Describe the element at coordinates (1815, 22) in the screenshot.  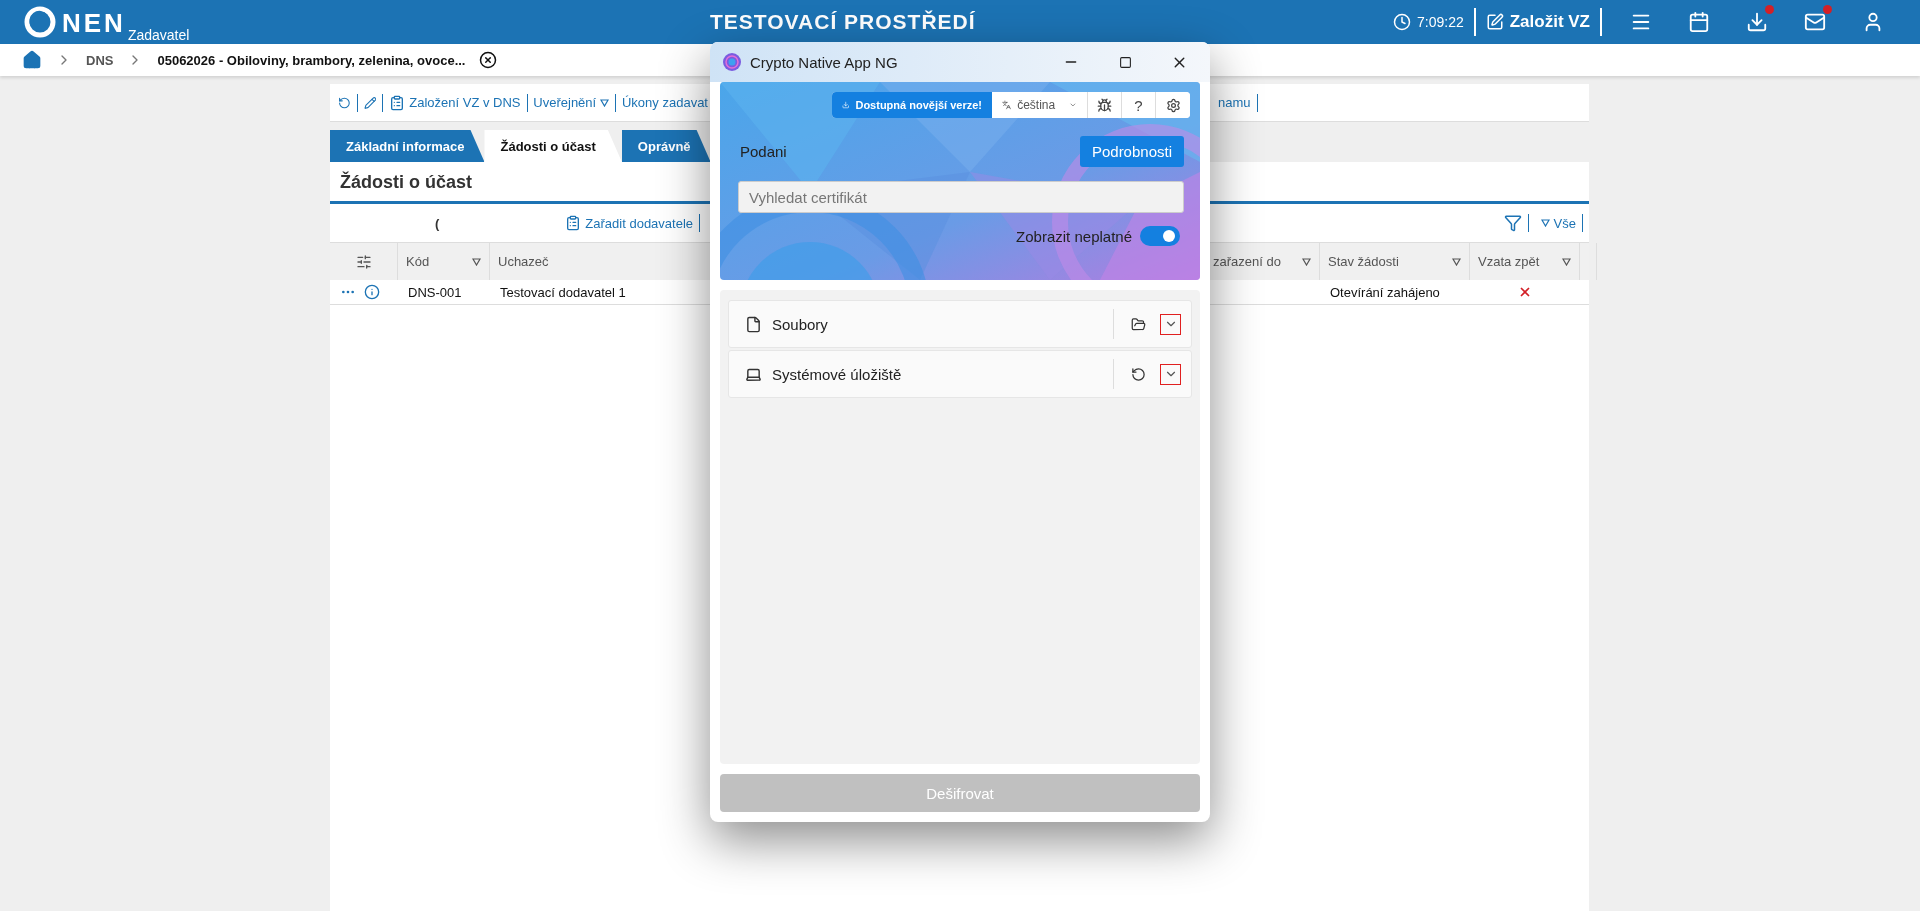
I see `mail-icon` at that location.